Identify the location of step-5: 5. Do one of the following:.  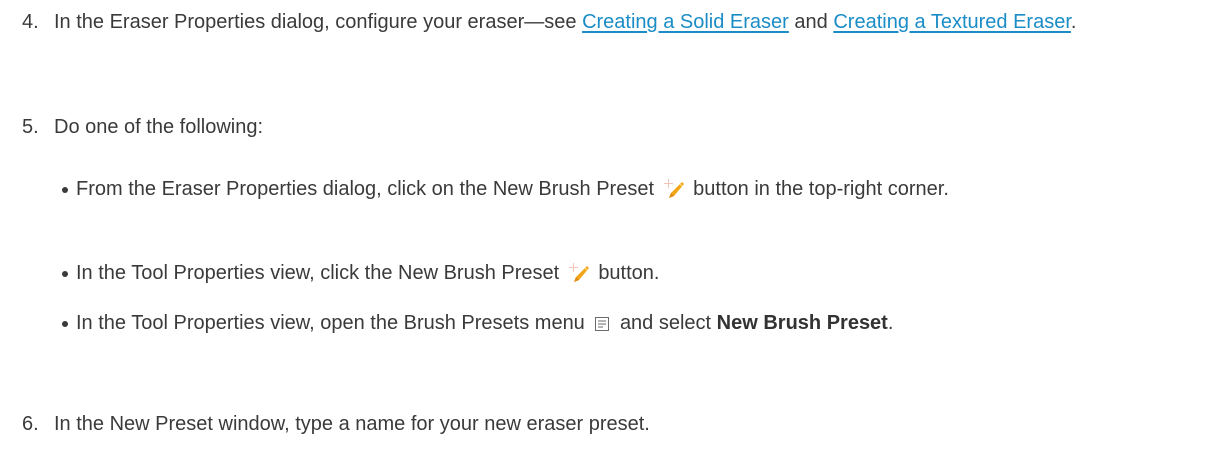
(610, 127).